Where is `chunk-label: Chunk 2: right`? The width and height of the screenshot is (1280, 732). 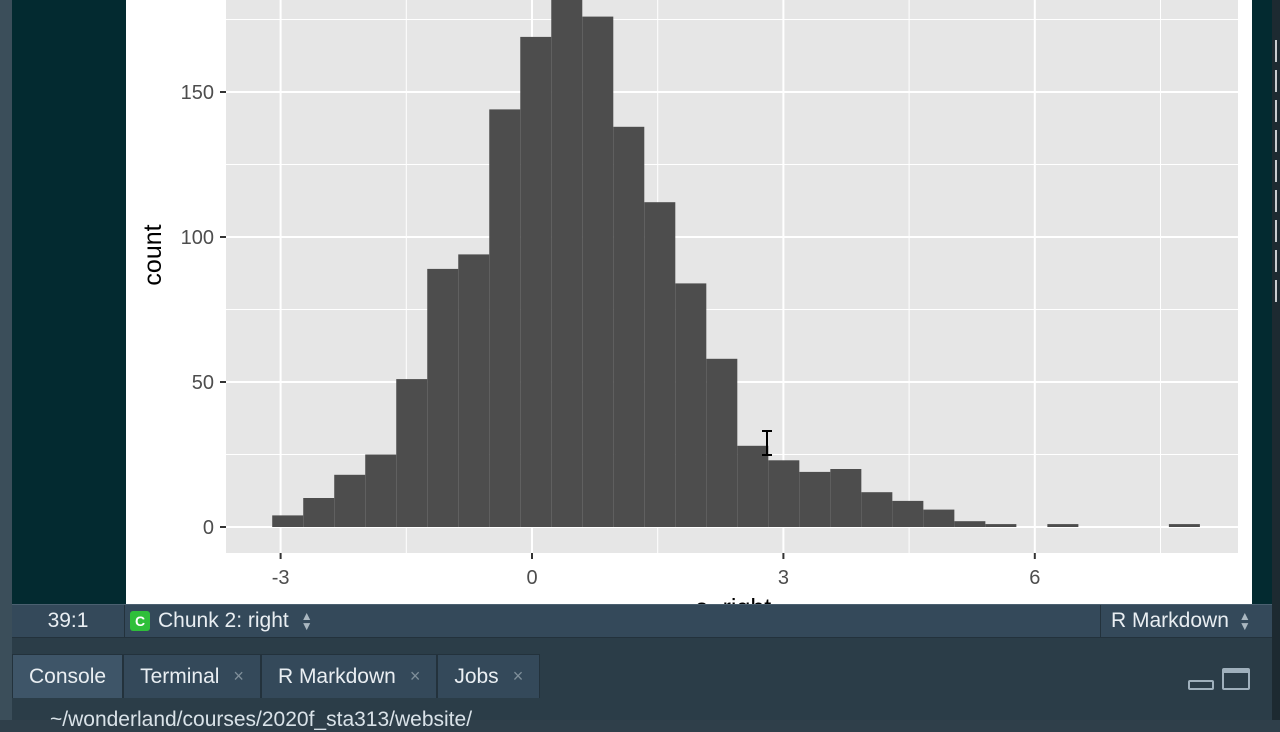 chunk-label: Chunk 2: right is located at coordinates (223, 620).